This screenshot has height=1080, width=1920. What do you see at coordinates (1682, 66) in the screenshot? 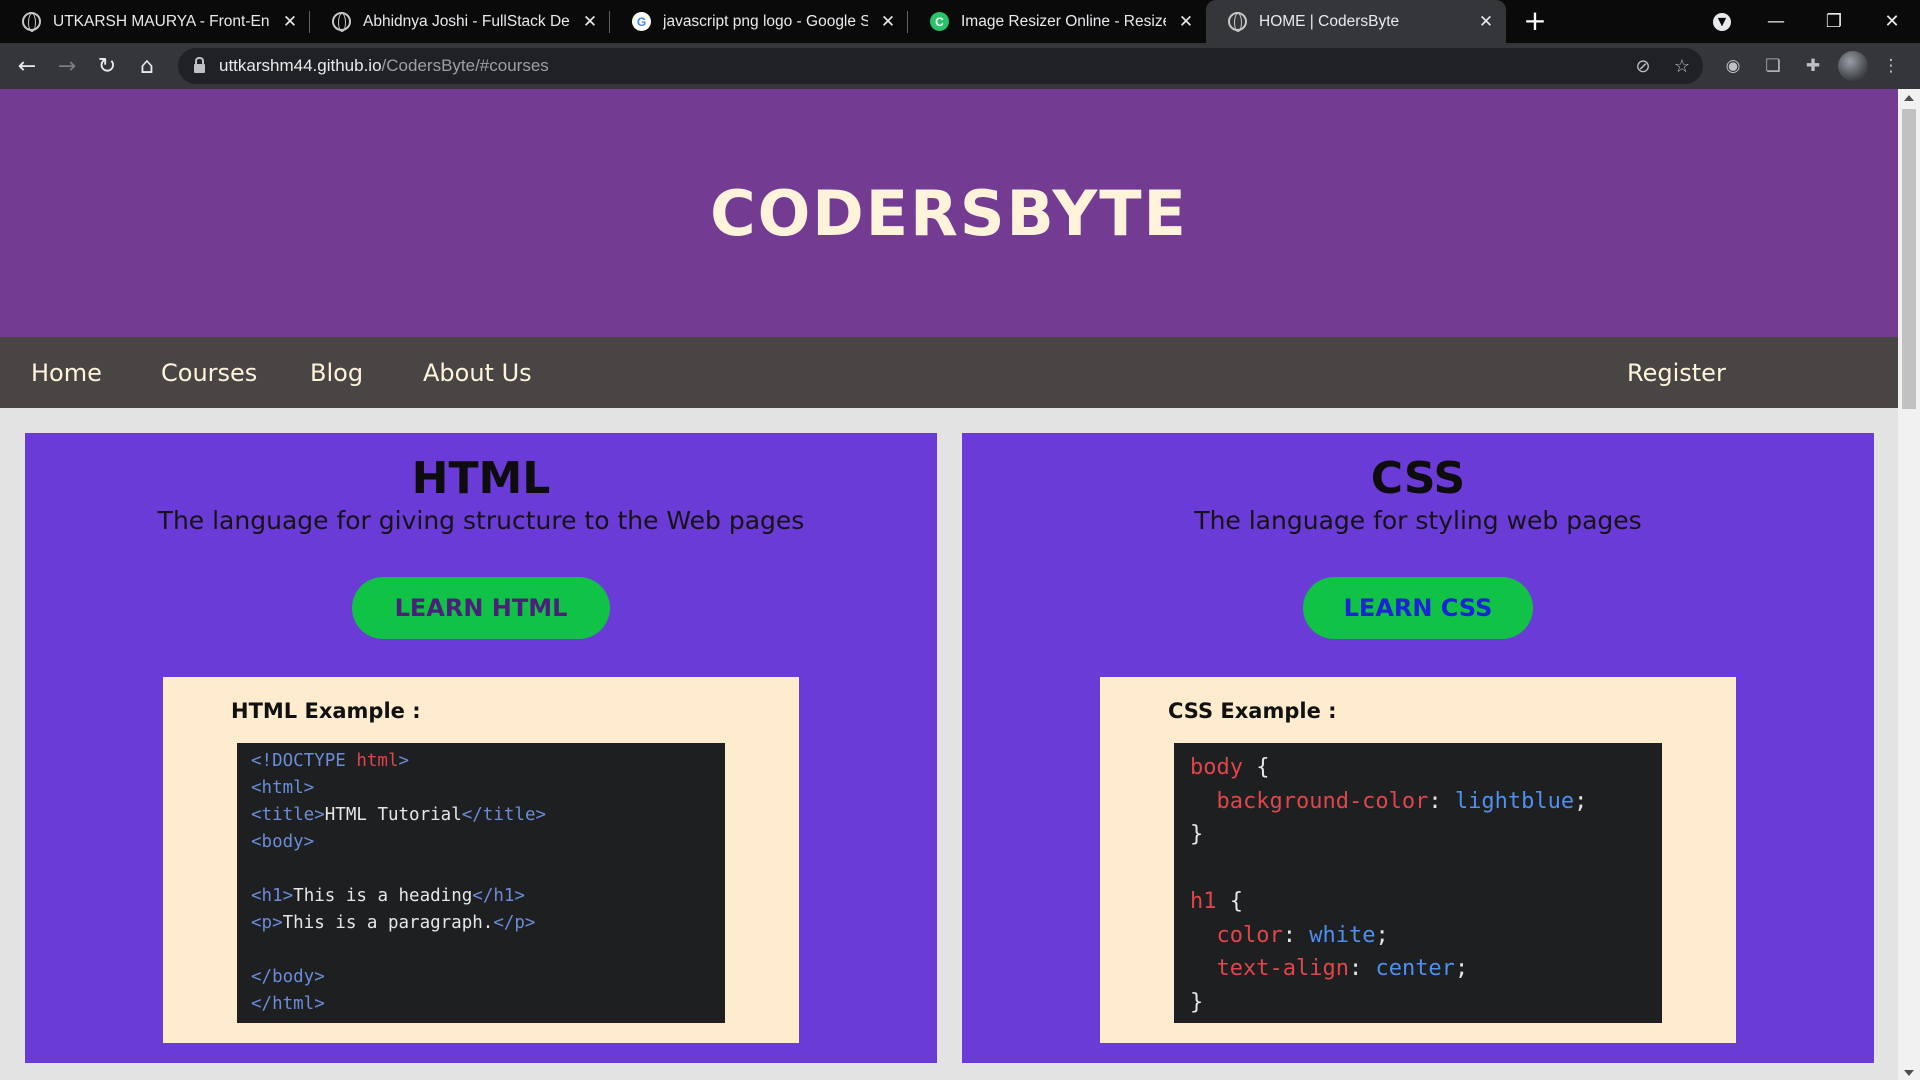
I see `bookmark-star-icon: ☆` at bounding box center [1682, 66].